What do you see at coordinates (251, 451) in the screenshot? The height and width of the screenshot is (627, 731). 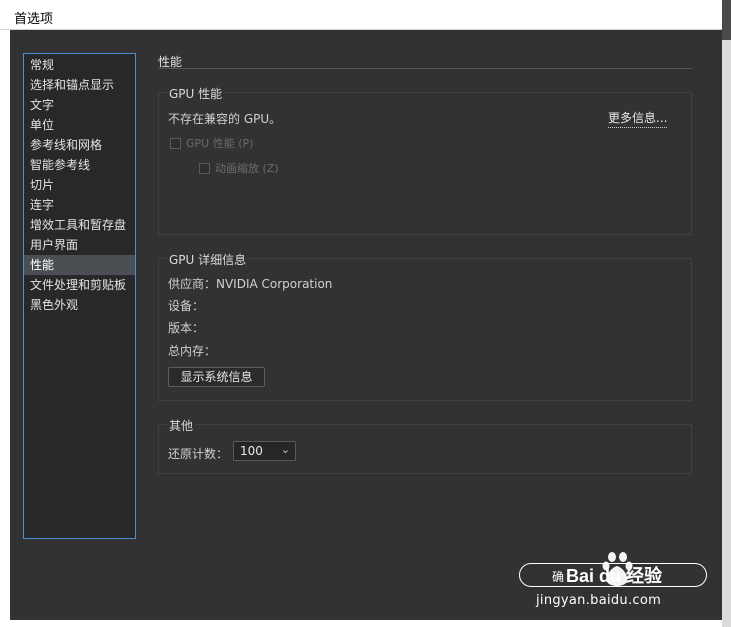 I see `undo-count-value: 100` at bounding box center [251, 451].